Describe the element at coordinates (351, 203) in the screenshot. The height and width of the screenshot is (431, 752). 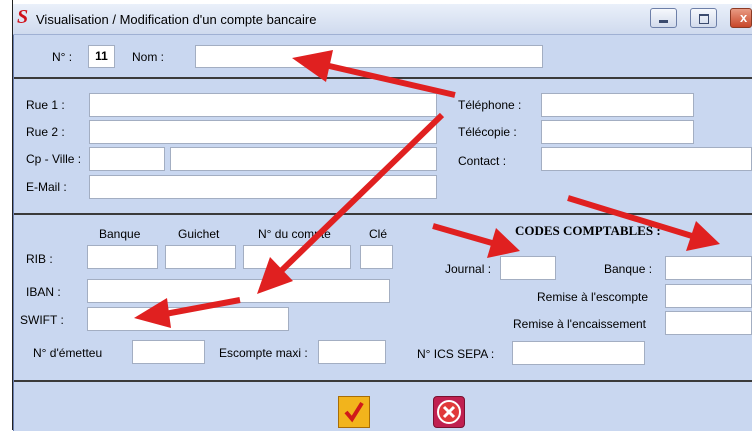
I see `annotation-arrow-to-iban` at that location.